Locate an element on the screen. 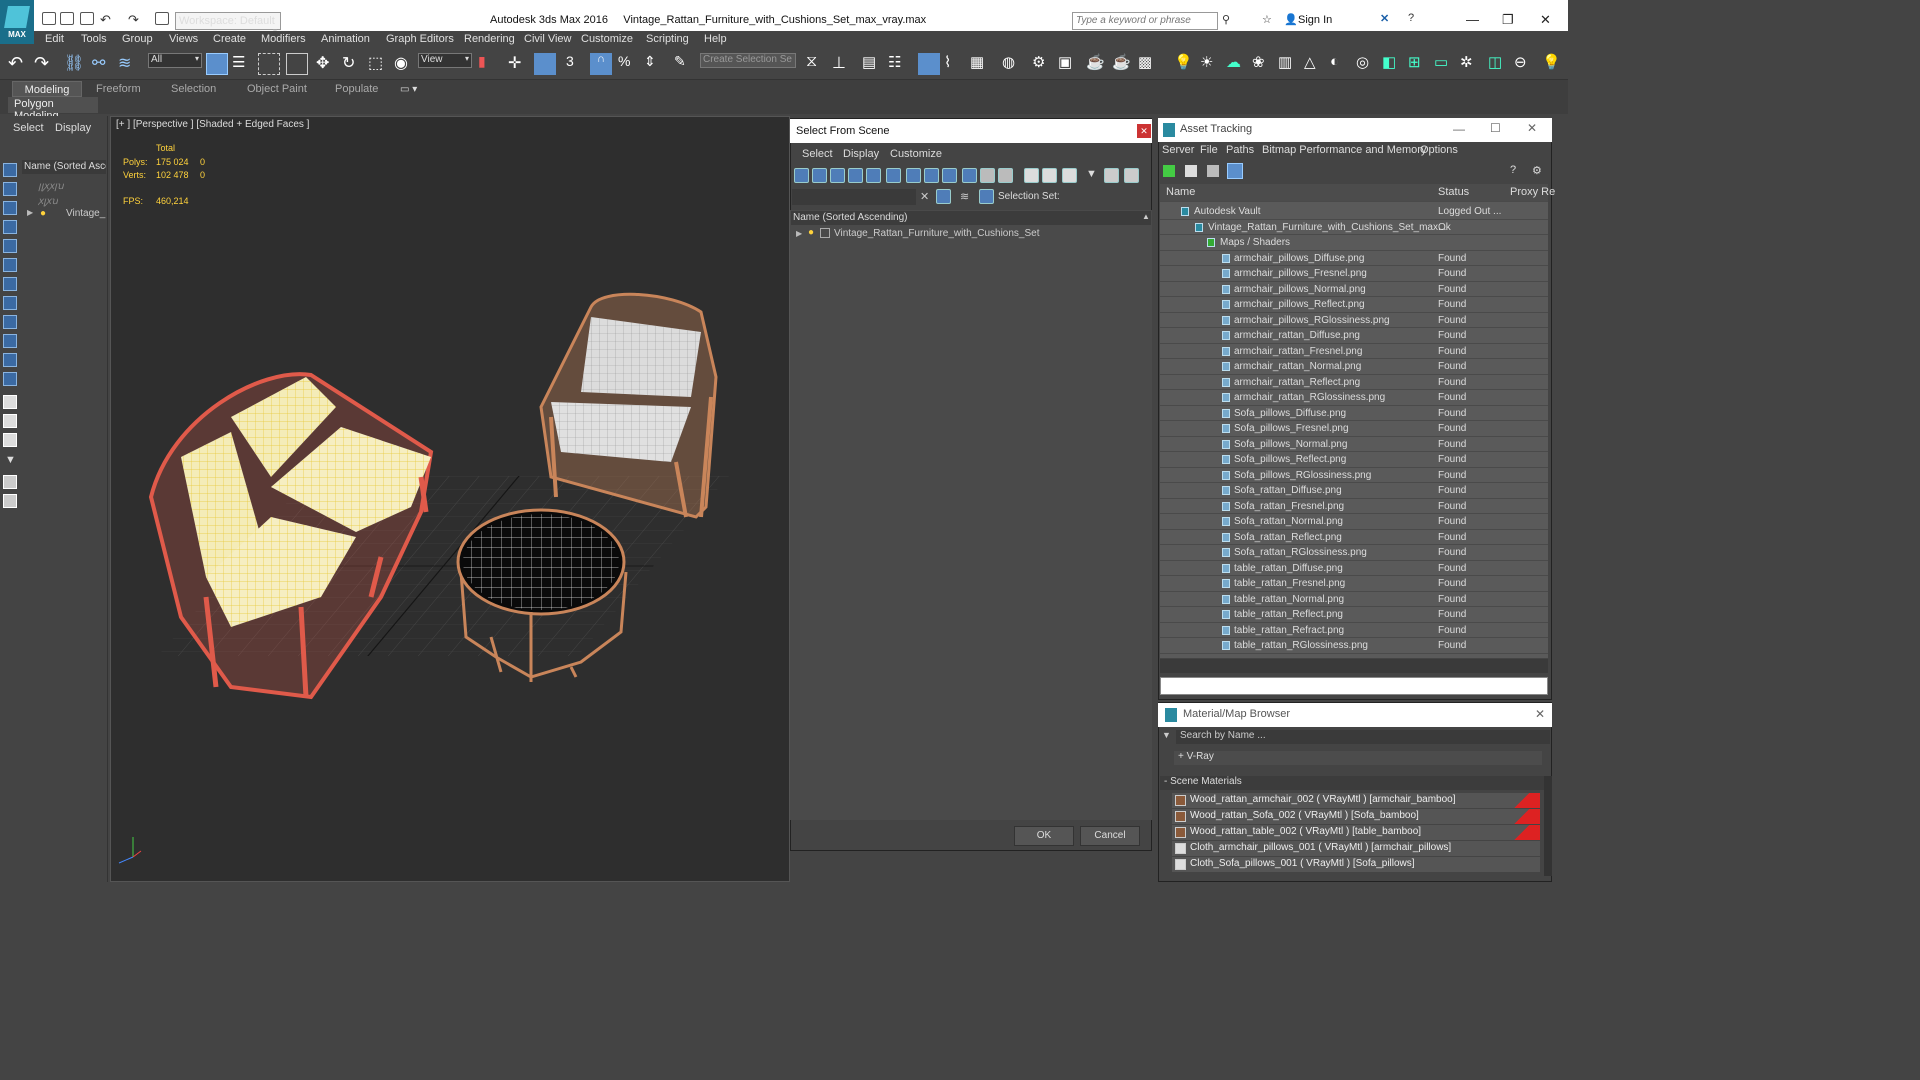 Image resolution: width=1920 pixels, height=1080 pixels. table-row: Sofa_rattan_Diffuse.png Found is located at coordinates (1354, 491).